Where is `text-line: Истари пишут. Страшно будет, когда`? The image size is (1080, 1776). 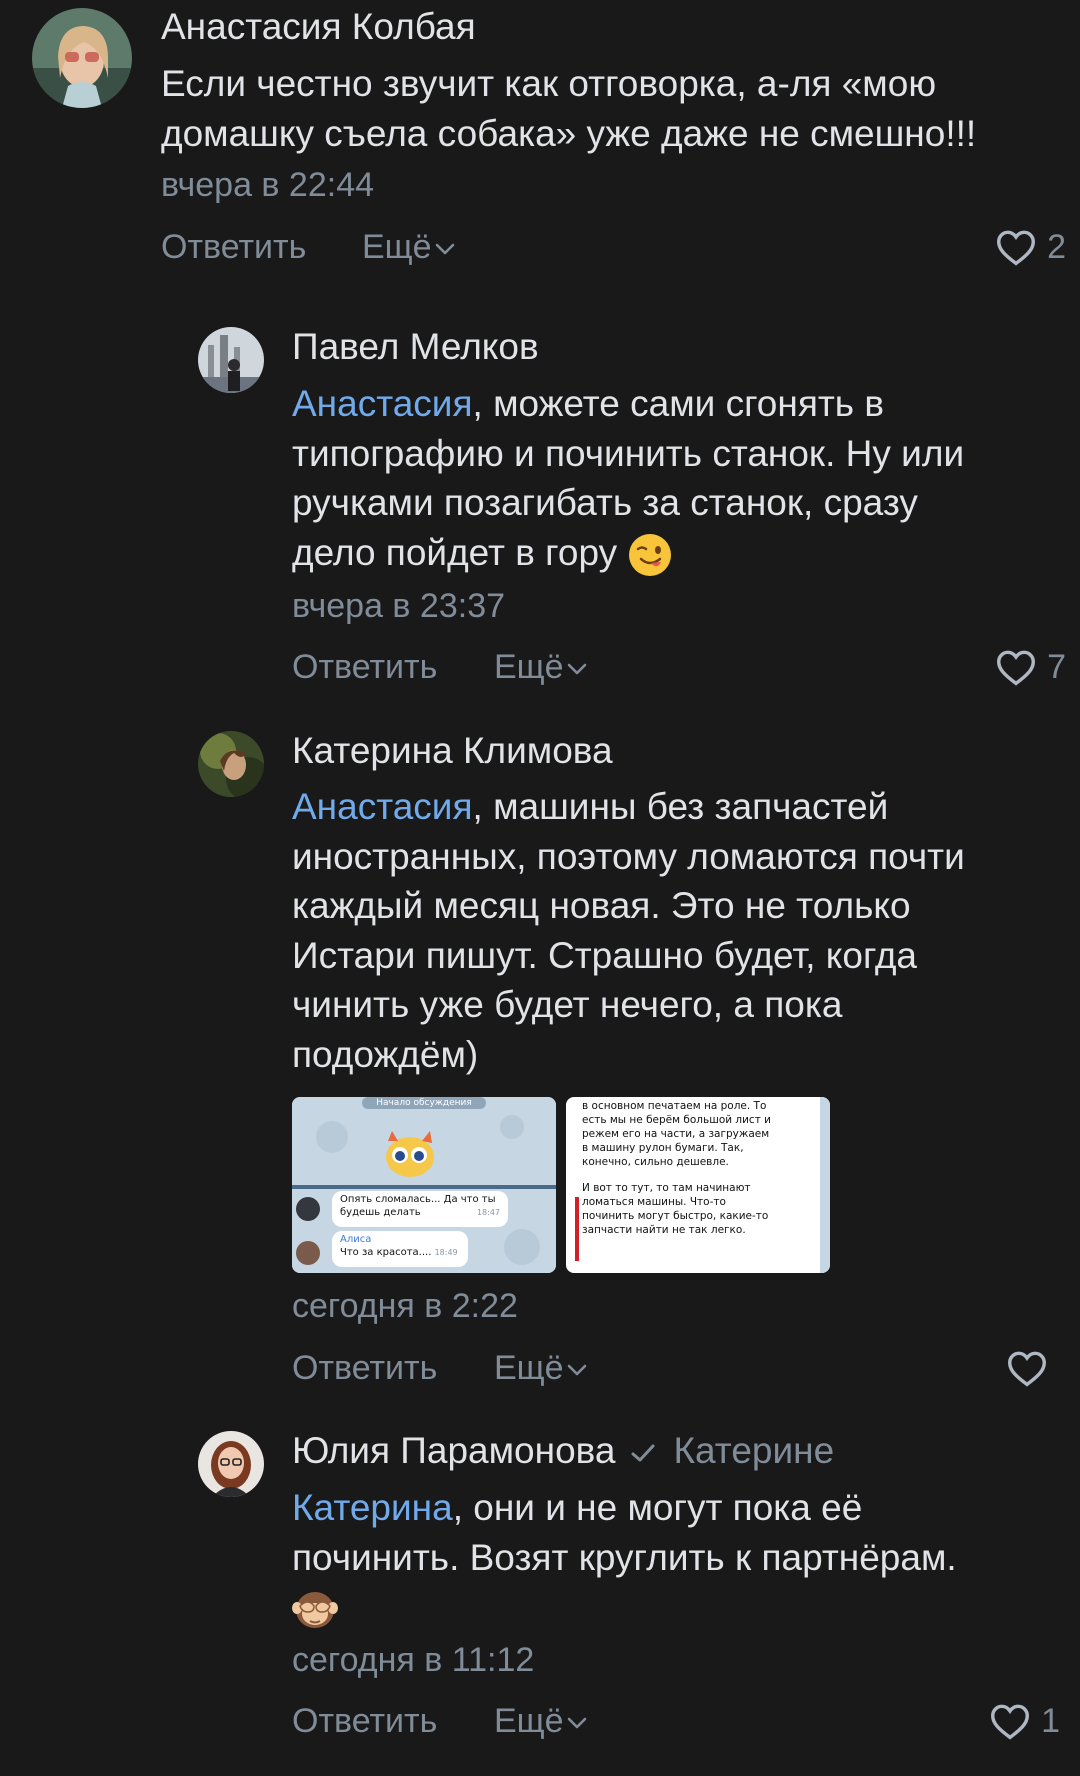
text-line: Истари пишут. Страшно будет, когда is located at coordinates (604, 955).